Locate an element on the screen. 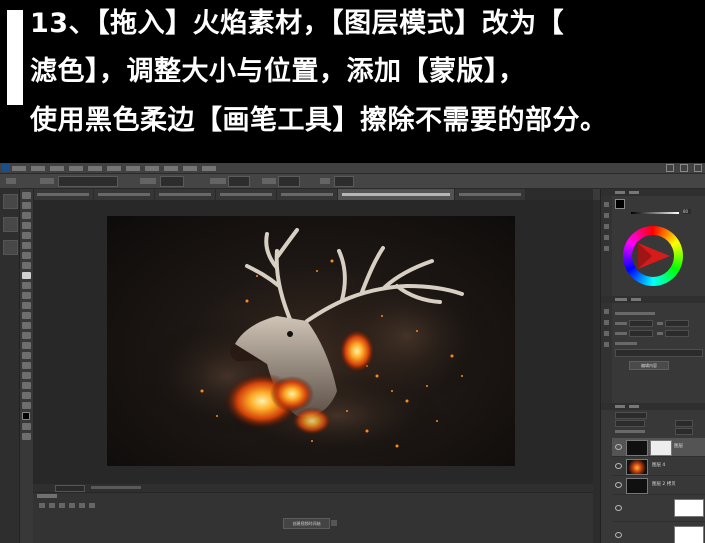 Image resolution: width=705 pixels, height=543 pixels. shape-tool-icon is located at coordinates (26, 375).